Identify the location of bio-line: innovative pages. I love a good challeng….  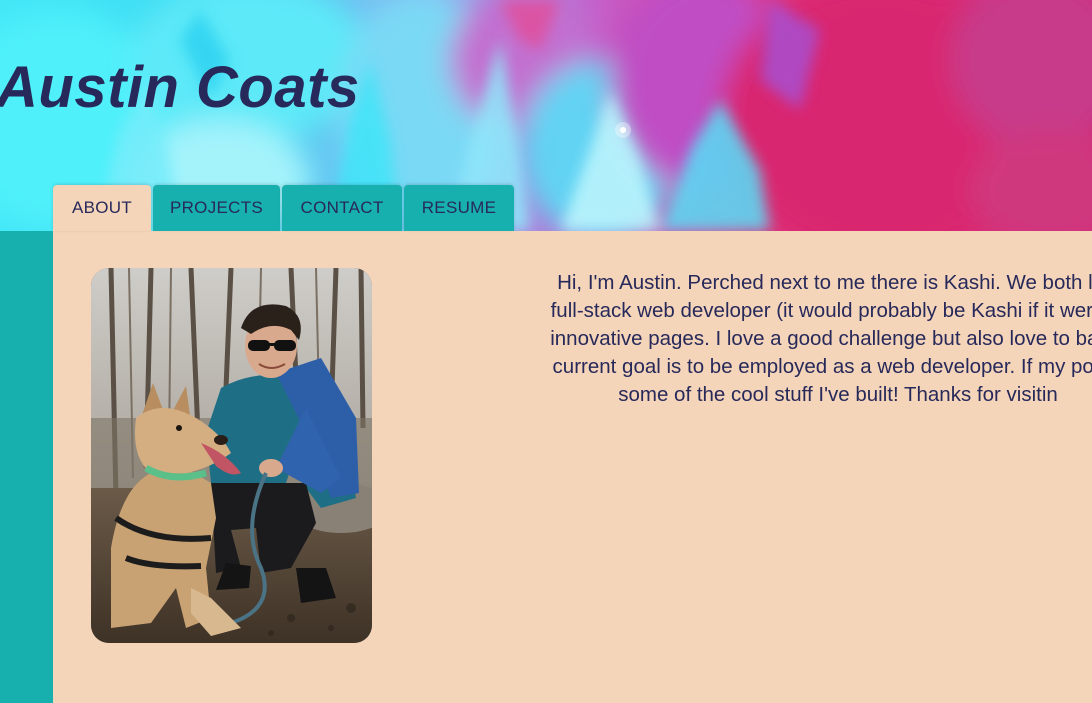
(821, 338).